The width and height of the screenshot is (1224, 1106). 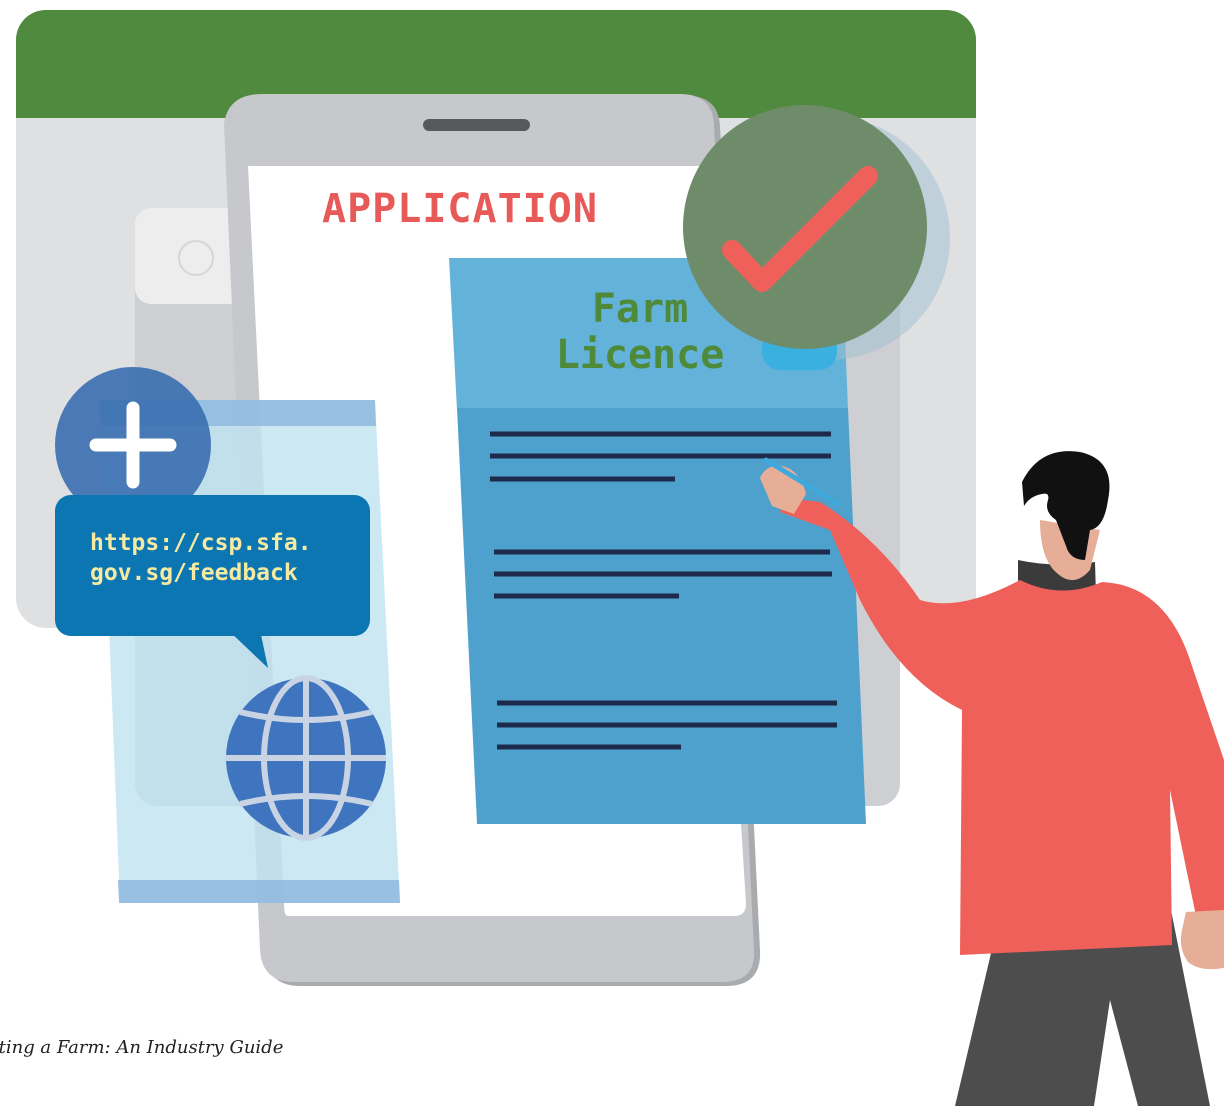 What do you see at coordinates (640, 332) in the screenshot?
I see `farm-licence-title: Farm Licence` at bounding box center [640, 332].